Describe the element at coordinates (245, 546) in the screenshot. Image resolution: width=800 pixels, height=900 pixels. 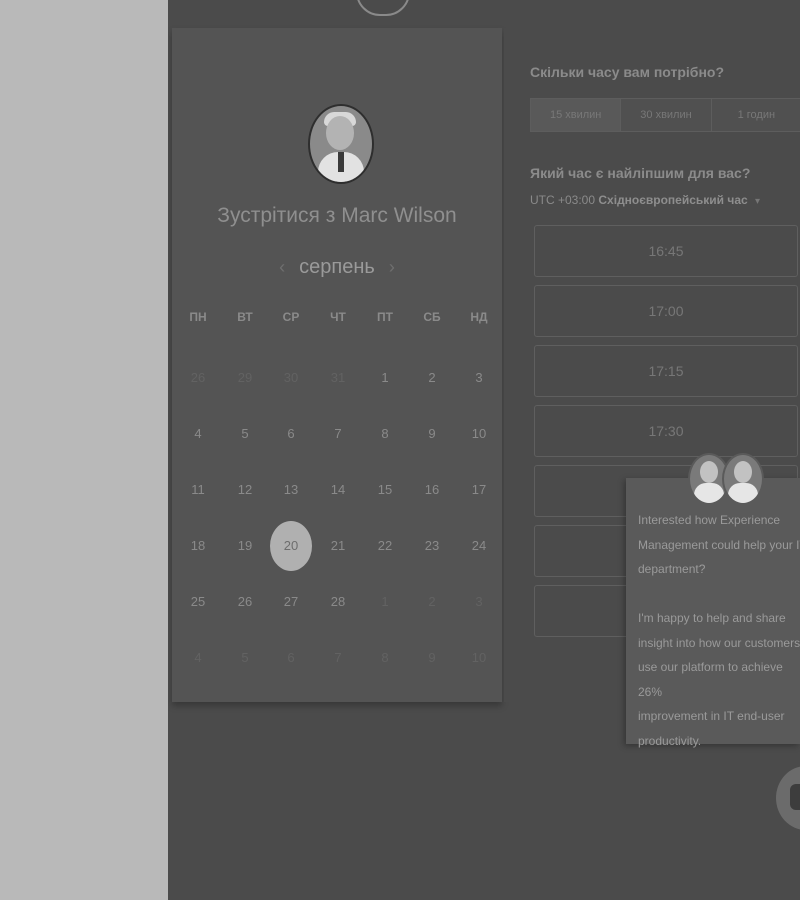
I see `calendar-day: 19` at that location.